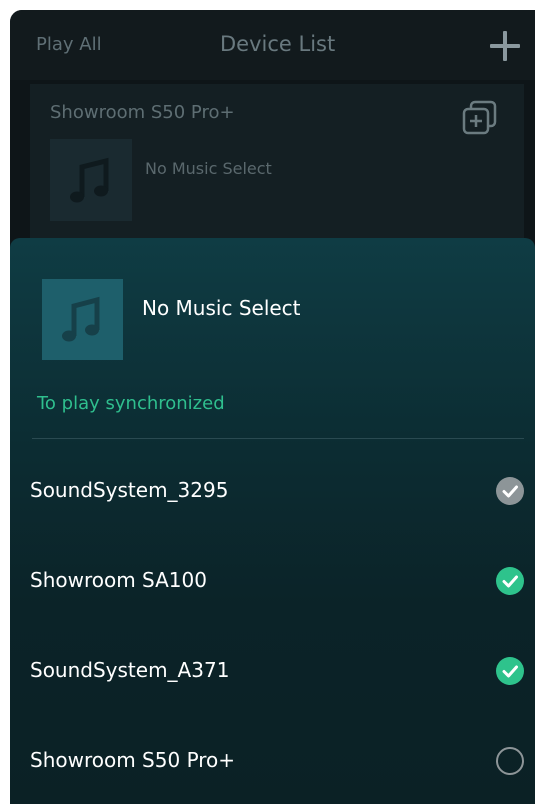  Describe the element at coordinates (130, 670) in the screenshot. I see `device-row-label: SoundSystem_A371` at that location.